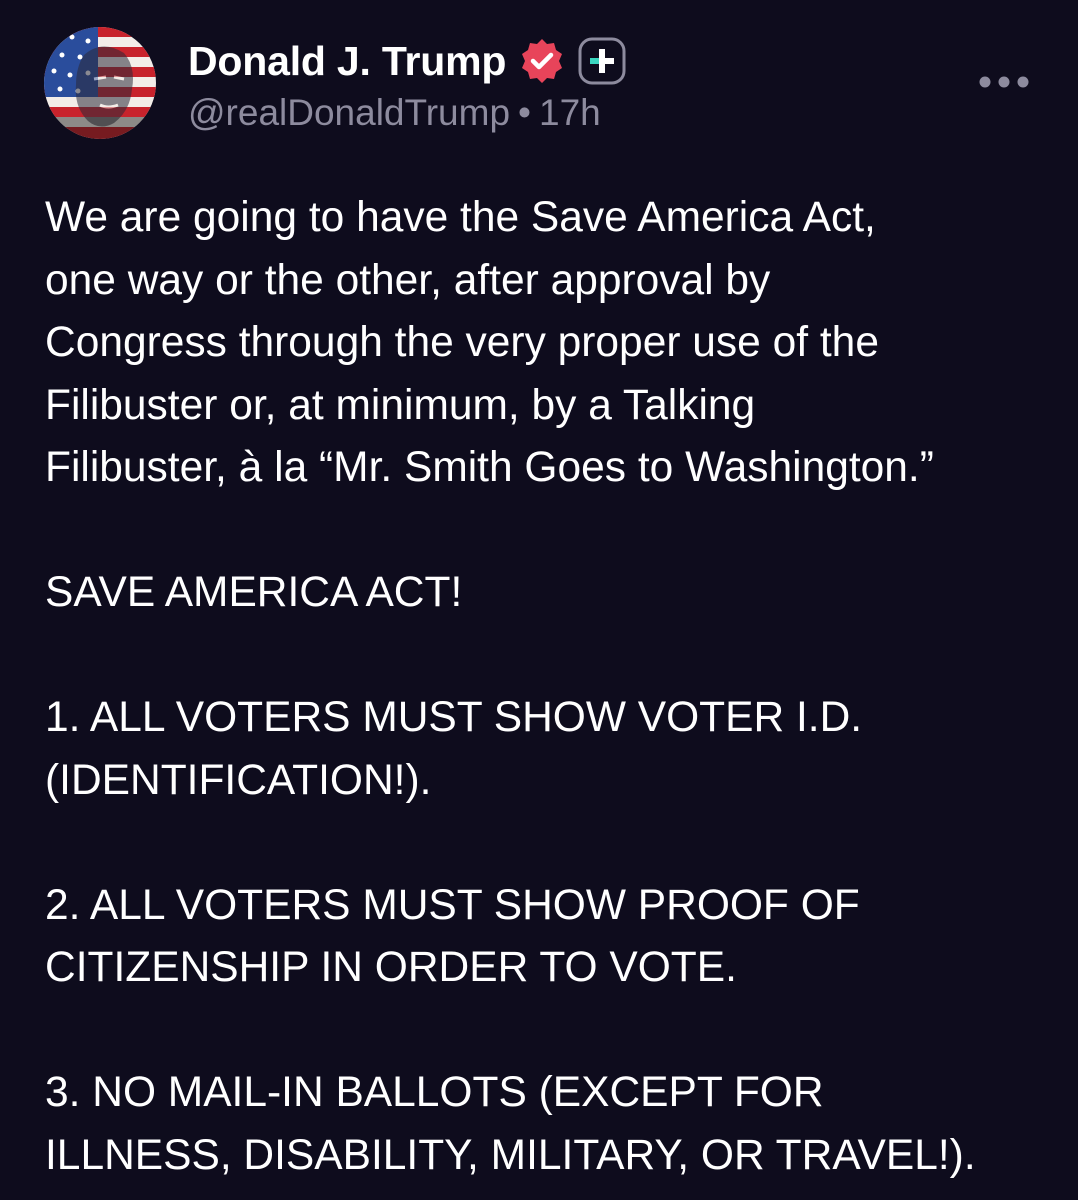 This screenshot has height=1200, width=1078. I want to click on avatar-image, so click(100, 83).